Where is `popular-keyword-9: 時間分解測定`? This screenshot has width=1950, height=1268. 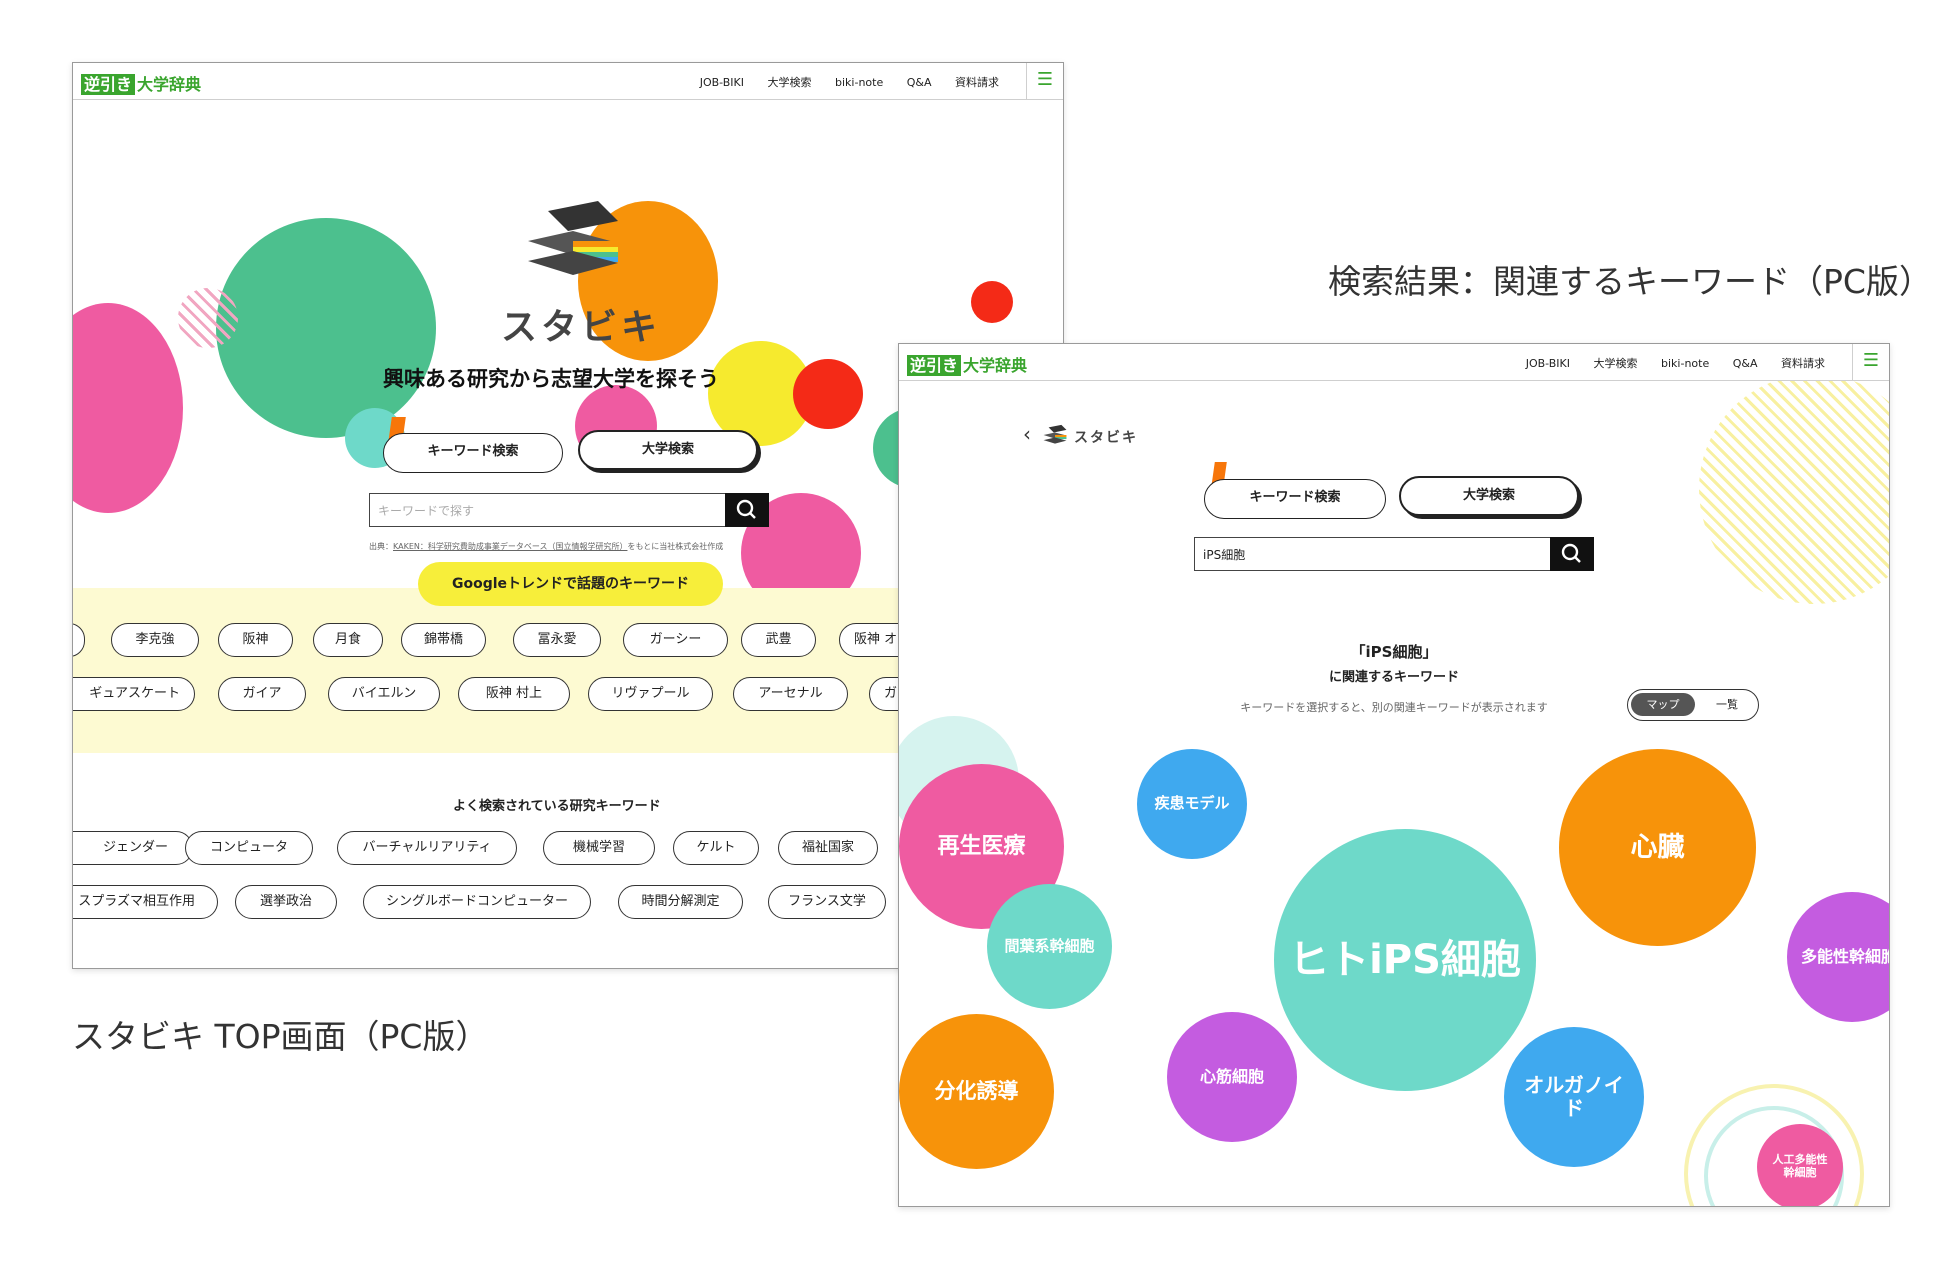 popular-keyword-9: 時間分解測定 is located at coordinates (680, 902).